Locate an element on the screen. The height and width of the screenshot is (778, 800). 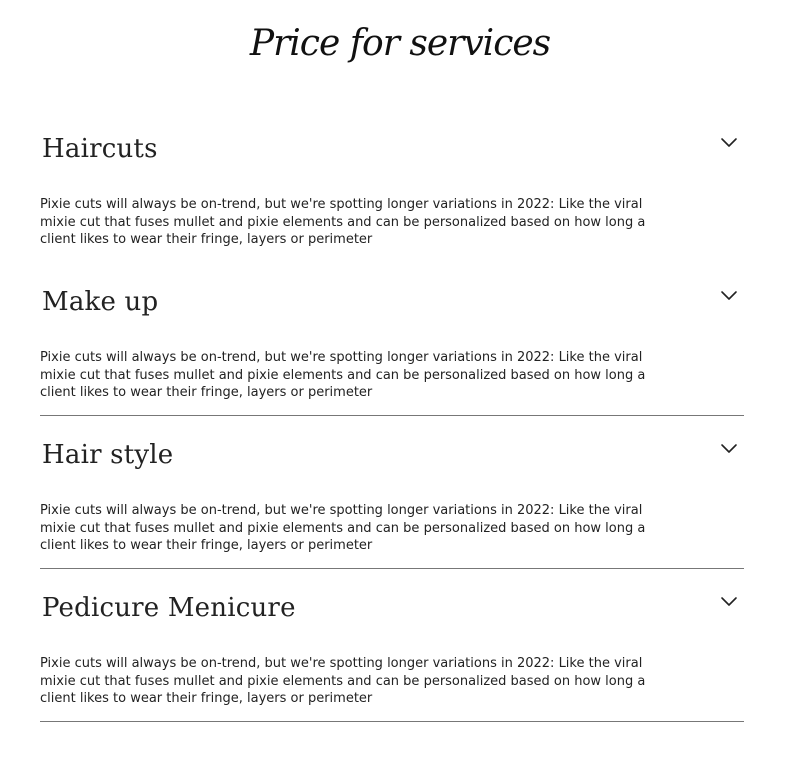
page-title: Price for services is located at coordinates (400, 43).